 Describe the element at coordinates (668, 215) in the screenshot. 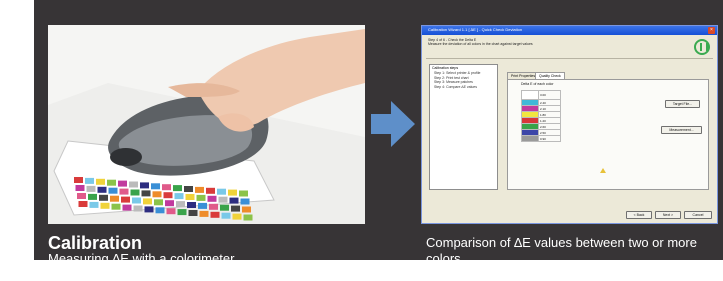

I see `next-button: Next >` at that location.